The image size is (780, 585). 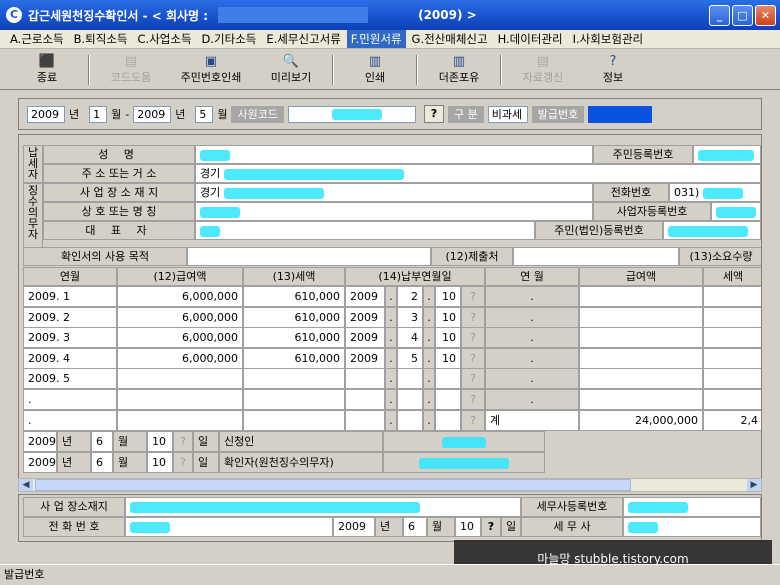 What do you see at coordinates (376, 39) in the screenshot?
I see `menu-civil-documents: F.민원서류` at bounding box center [376, 39].